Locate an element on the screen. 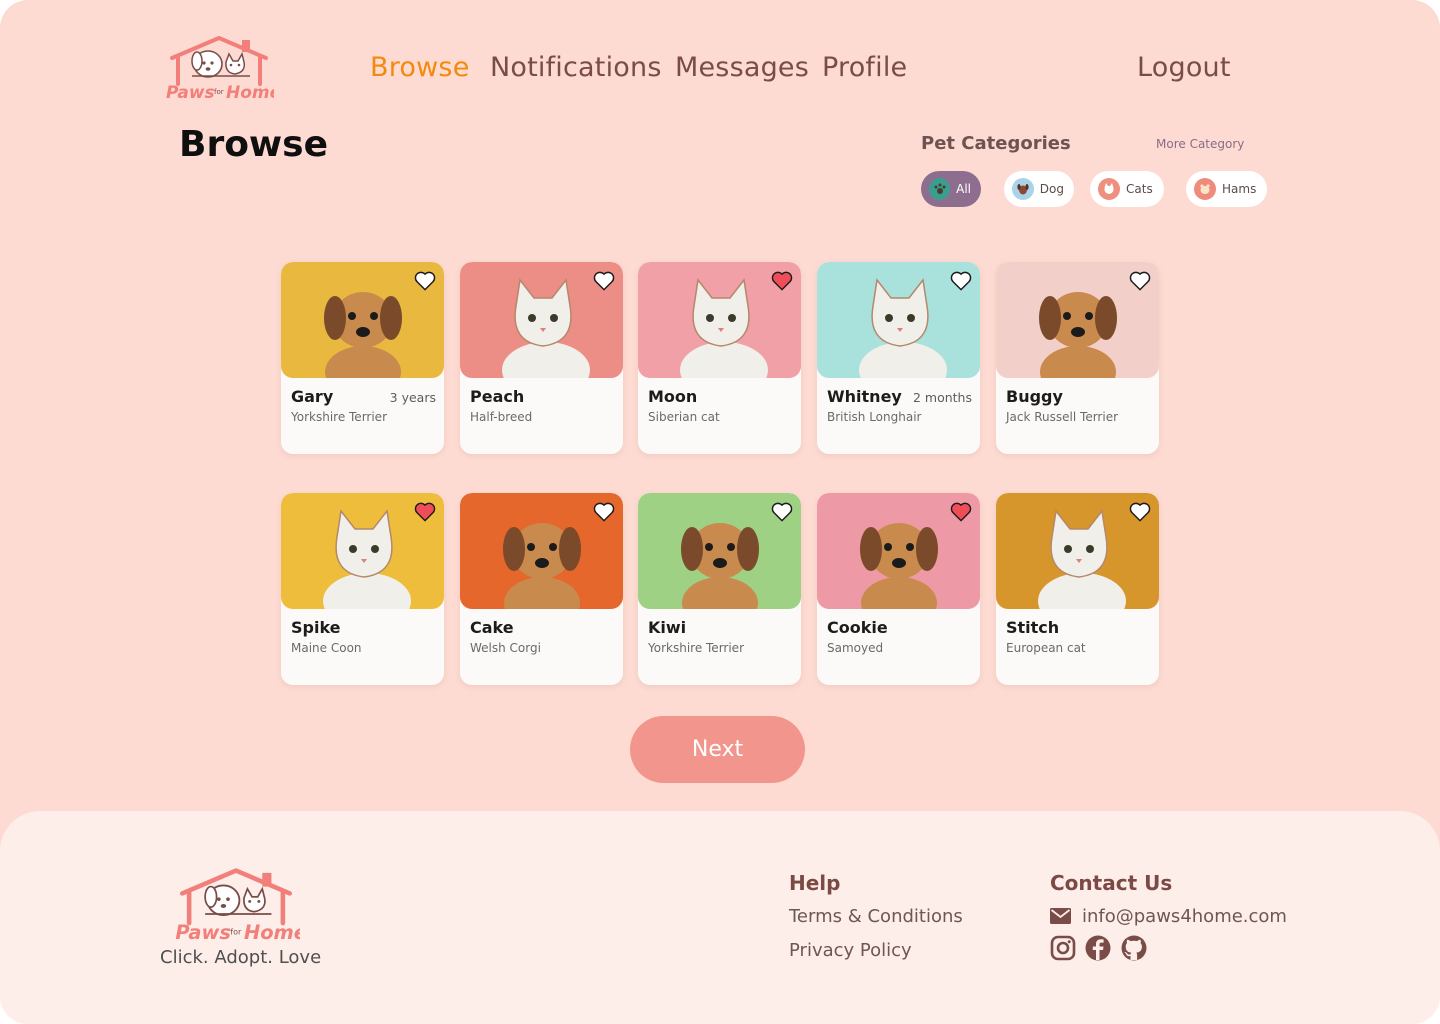 The width and height of the screenshot is (1440, 1024). pet-card: Kiwi Yorkshire Terrier is located at coordinates (719, 589).